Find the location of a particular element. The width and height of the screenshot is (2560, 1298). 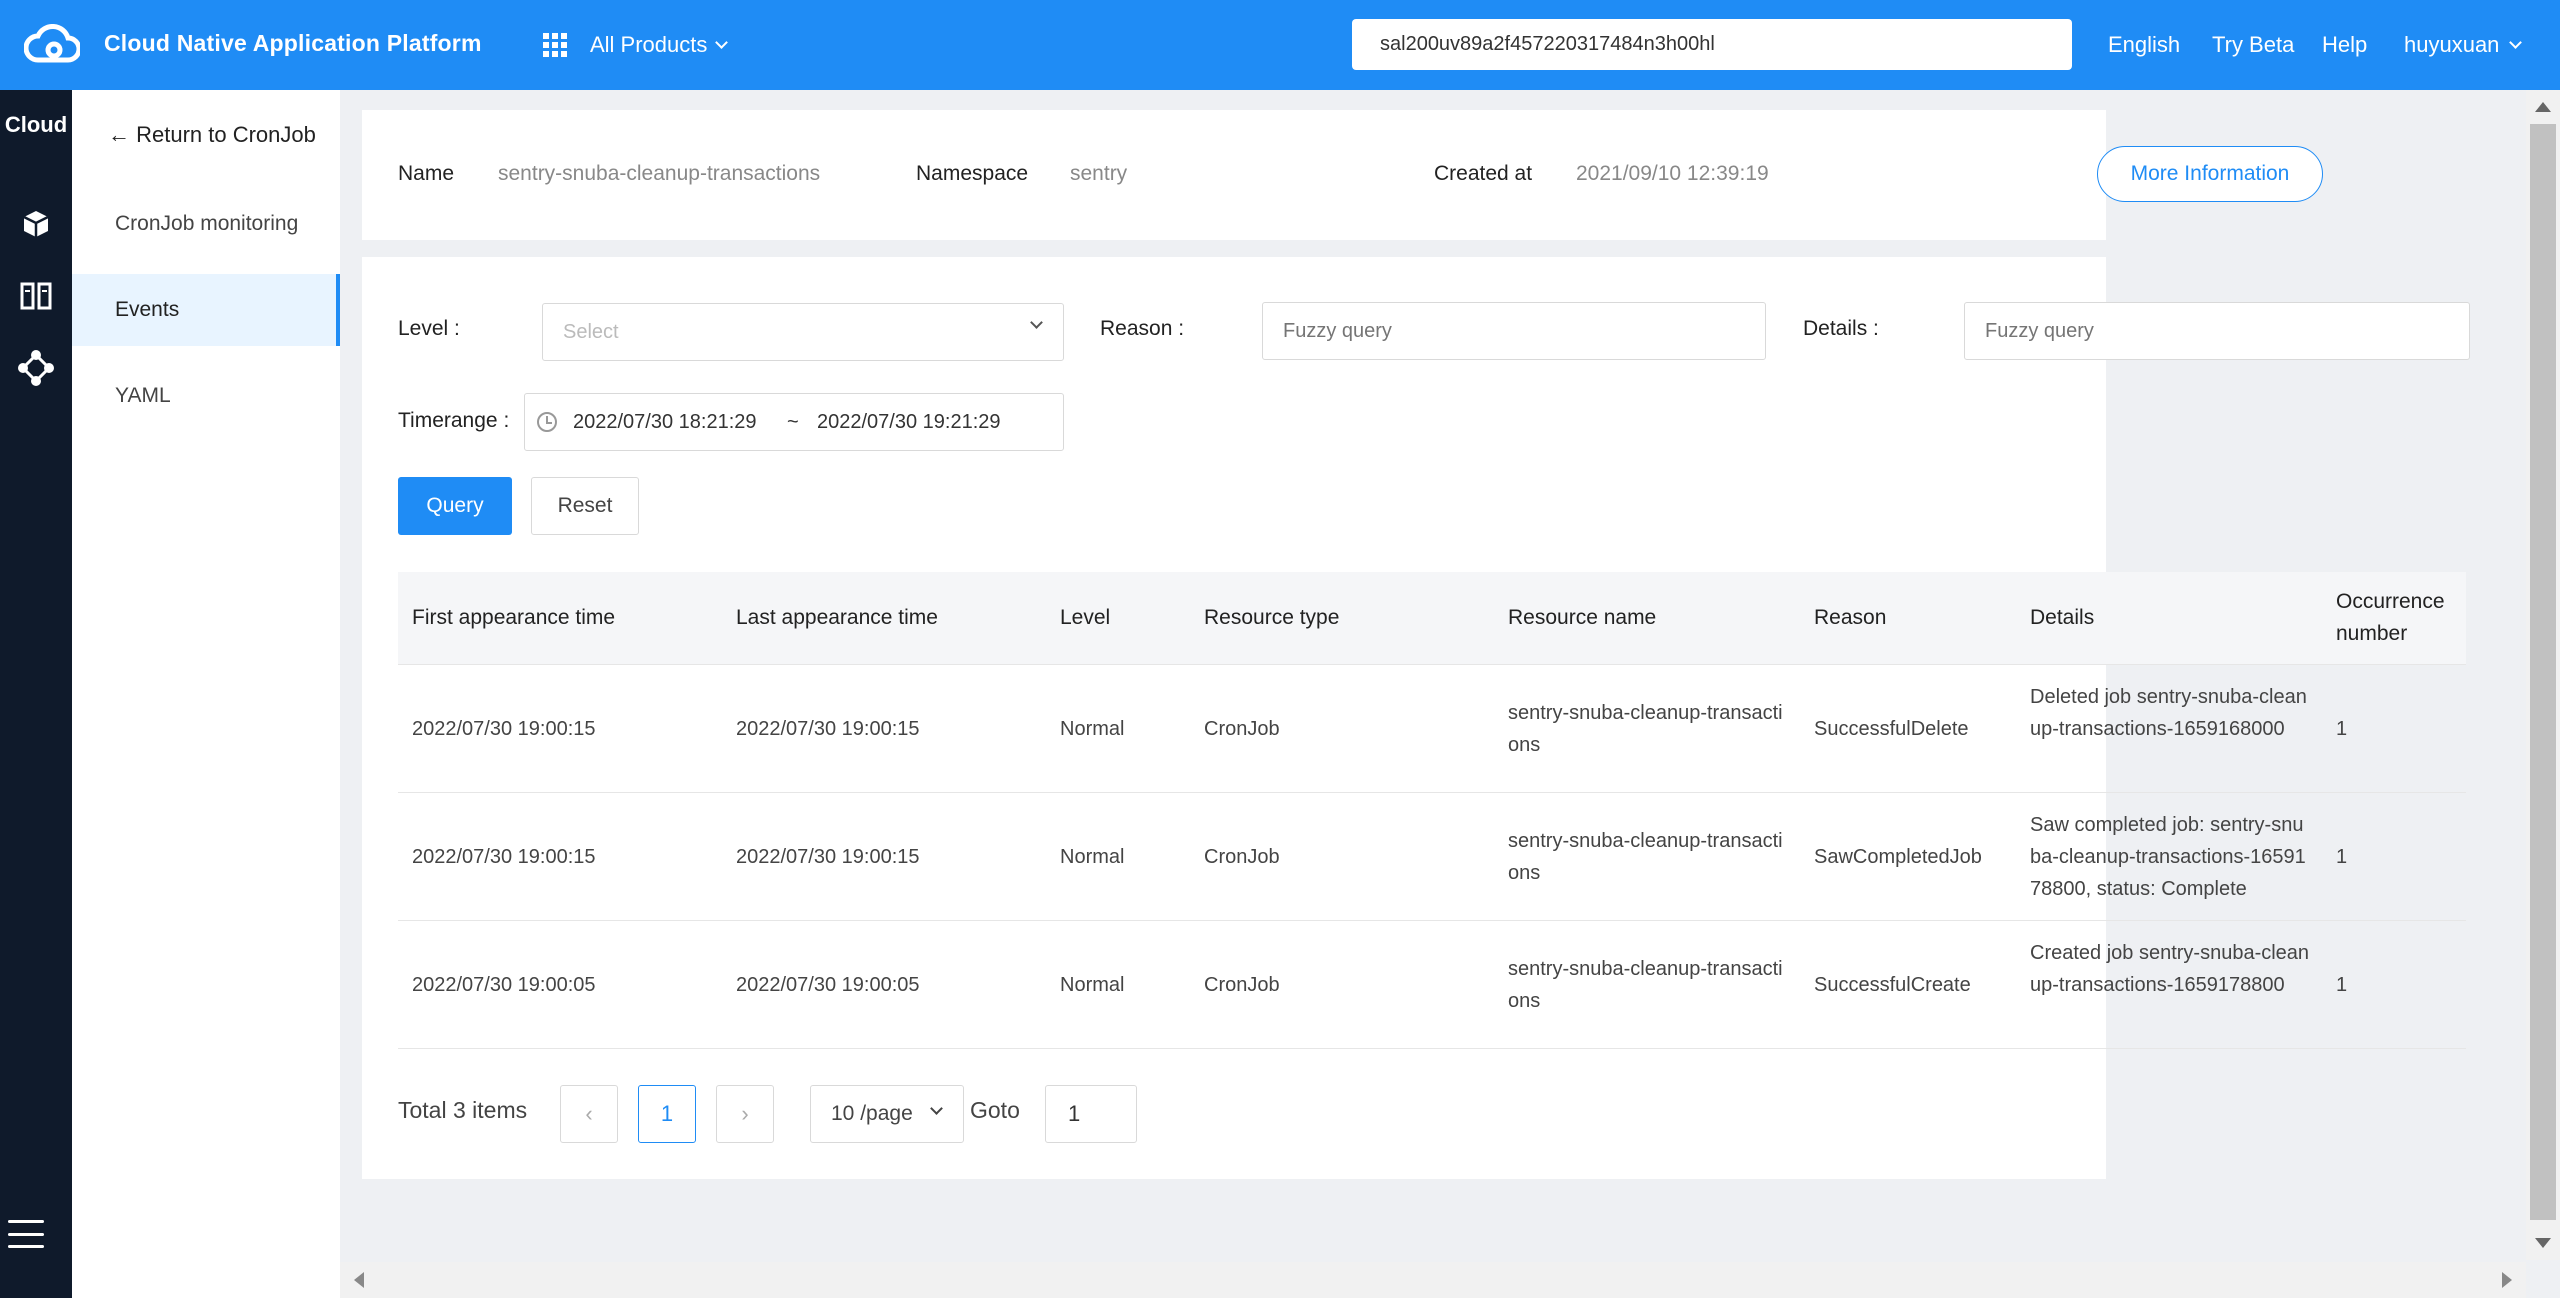

page-size-select: 10 /page is located at coordinates (887, 1114).